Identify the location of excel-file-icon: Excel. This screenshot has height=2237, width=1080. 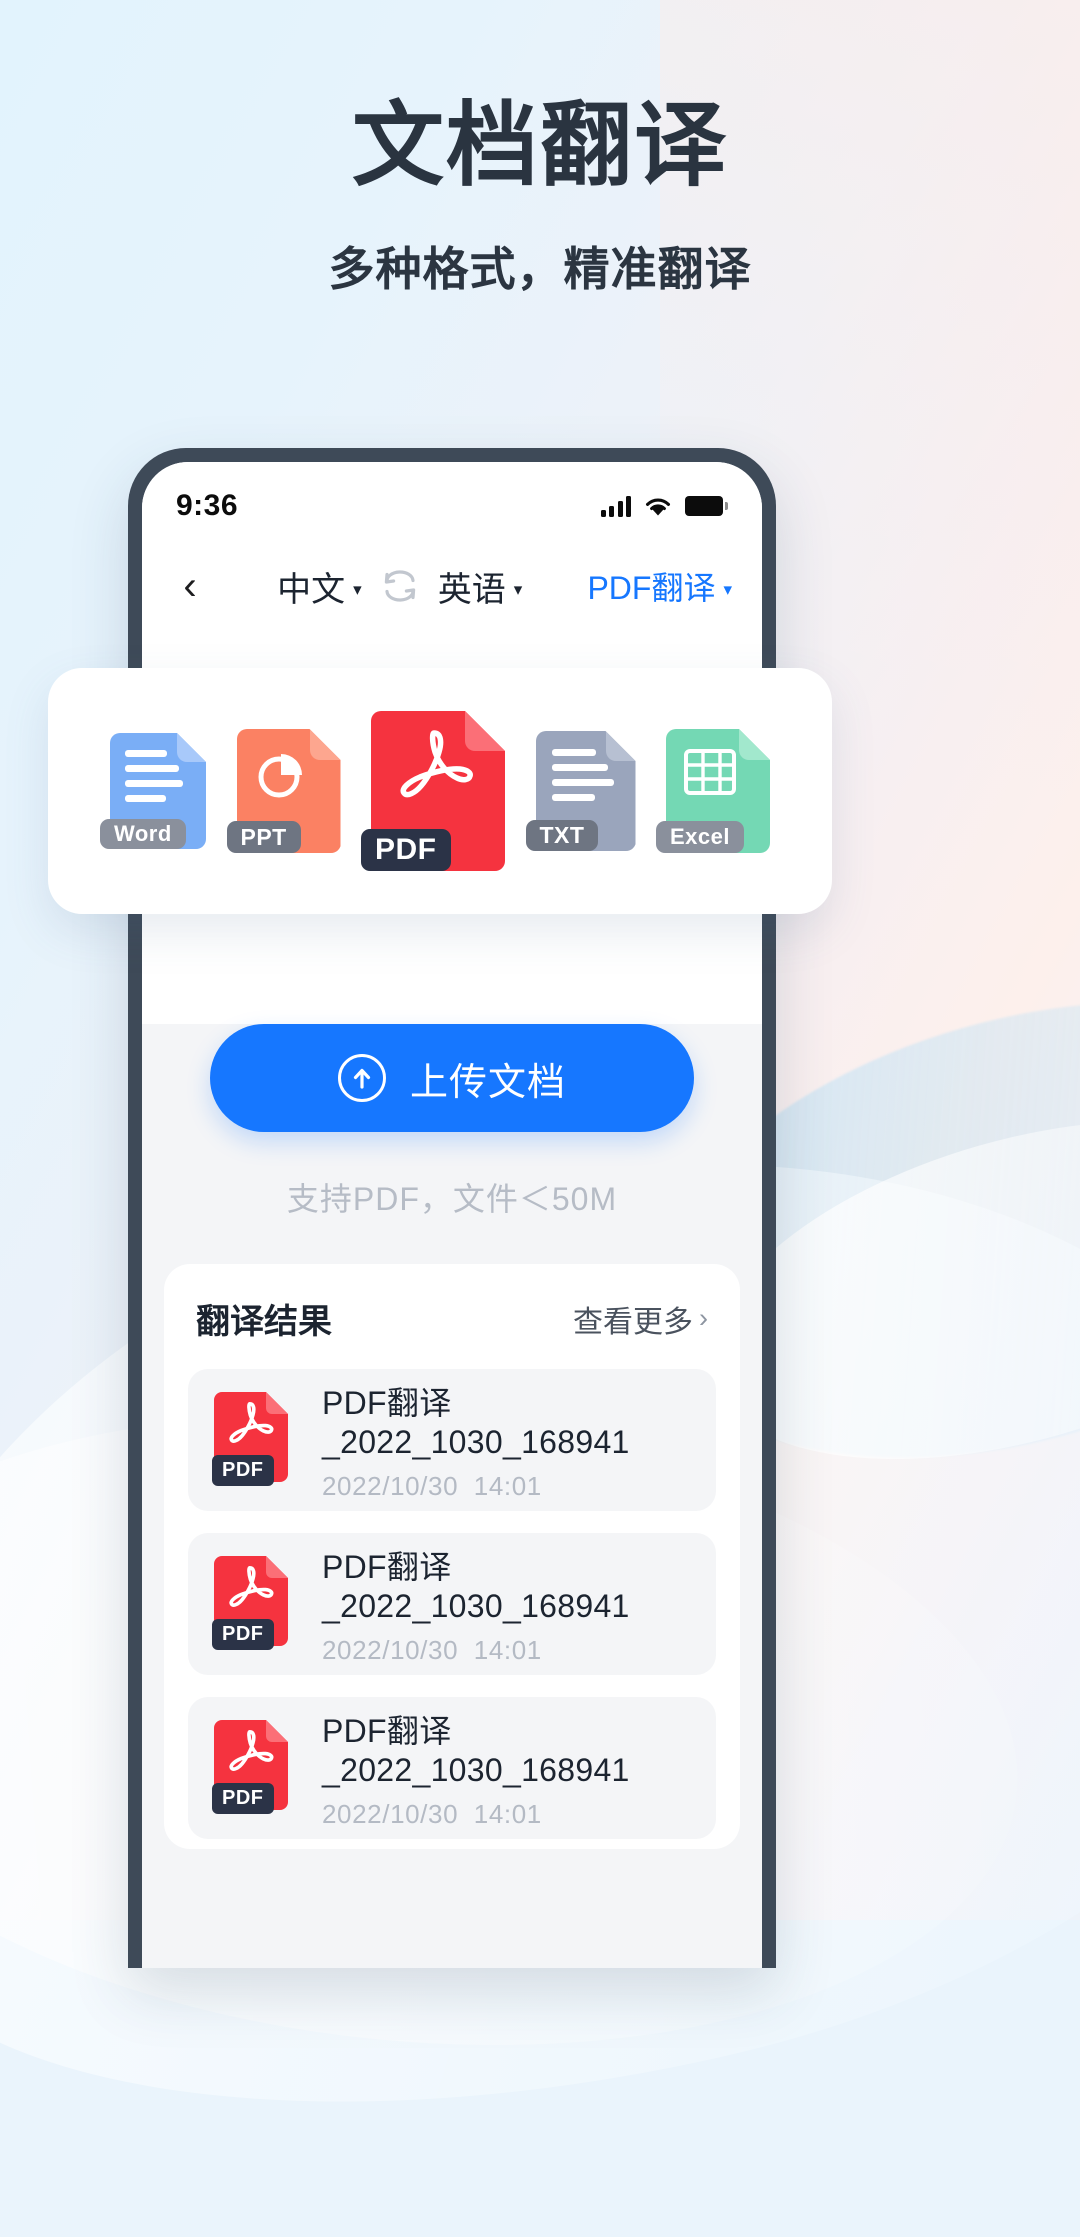
(713, 791).